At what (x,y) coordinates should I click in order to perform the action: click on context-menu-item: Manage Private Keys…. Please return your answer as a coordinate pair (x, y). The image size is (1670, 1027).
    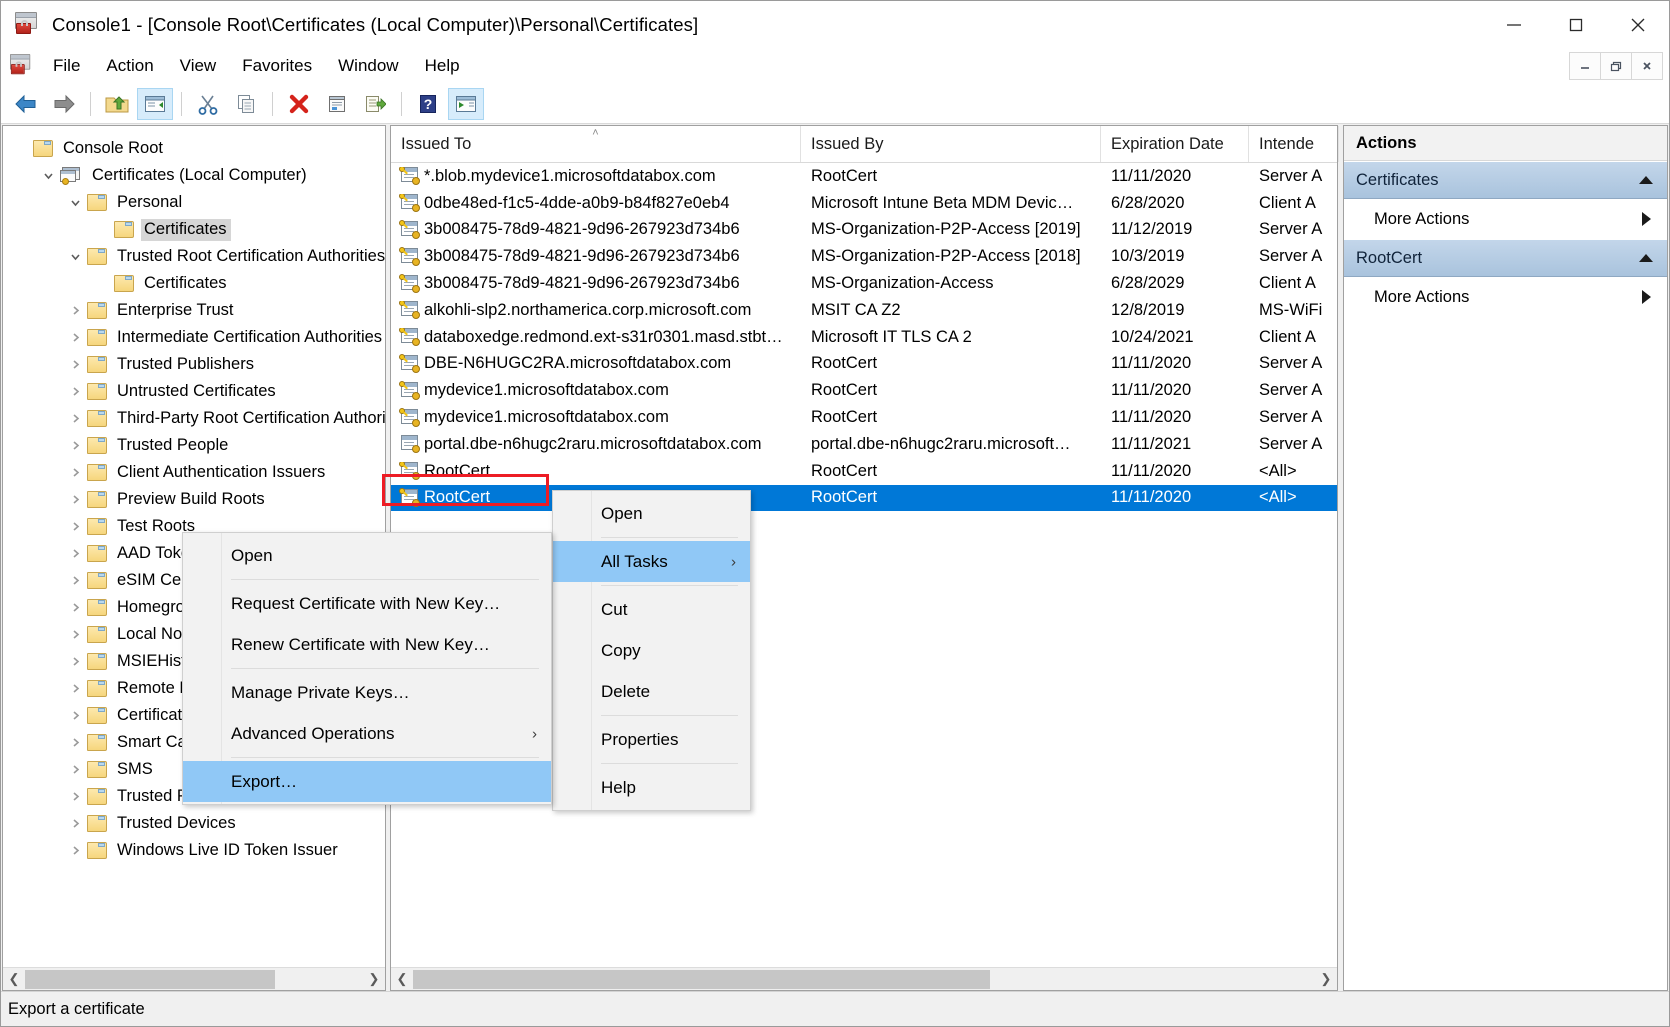
    Looking at the image, I should click on (367, 692).